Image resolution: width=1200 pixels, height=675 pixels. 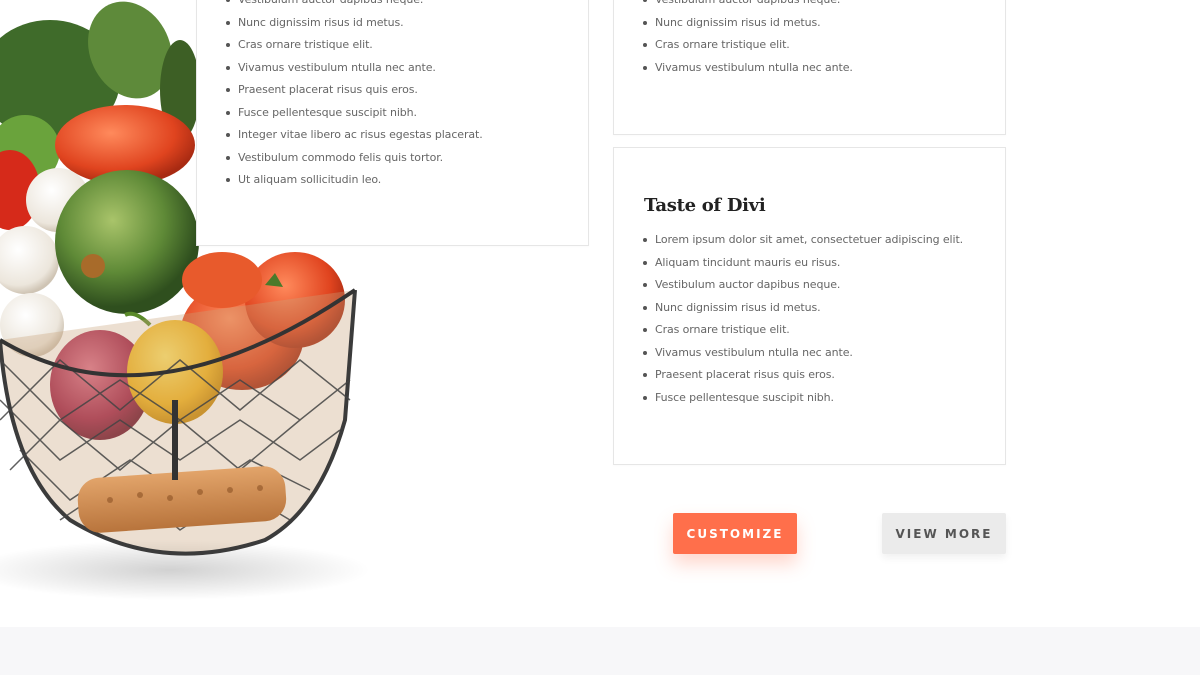 What do you see at coordinates (944, 533) in the screenshot?
I see `view-more-button: View More` at bounding box center [944, 533].